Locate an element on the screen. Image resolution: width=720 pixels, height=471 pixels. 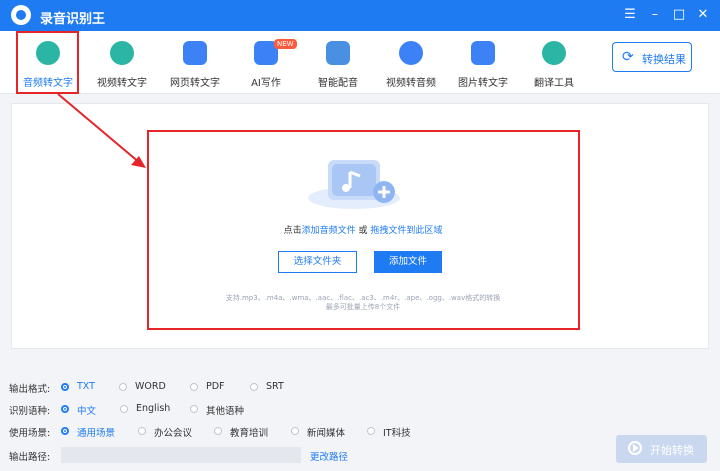
start-convert-button: 开始转换 is located at coordinates (661, 449).